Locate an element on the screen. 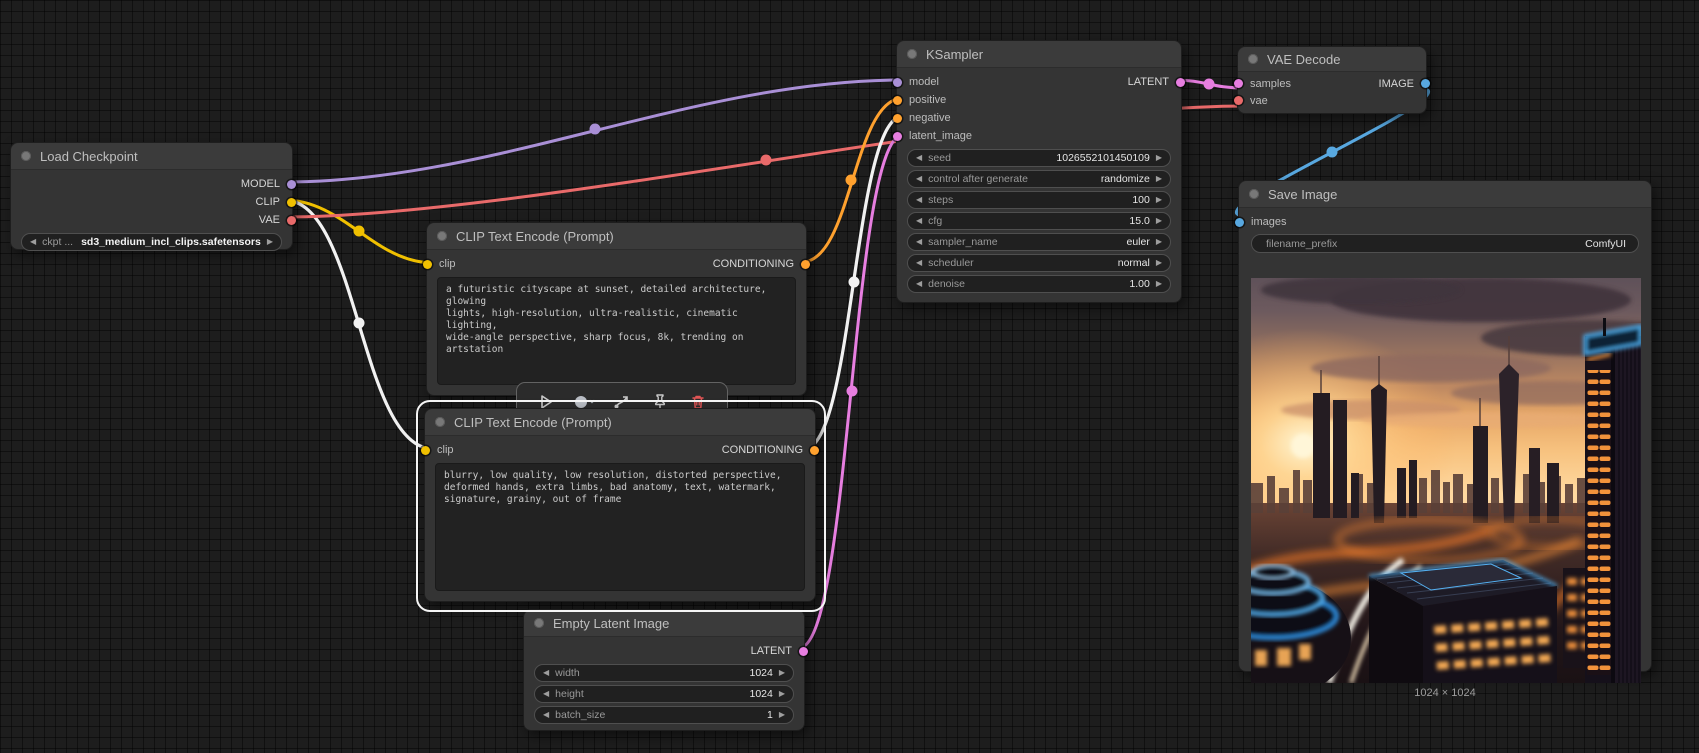 The width and height of the screenshot is (1699, 753). output-slot-model: MODEL is located at coordinates (268, 184).